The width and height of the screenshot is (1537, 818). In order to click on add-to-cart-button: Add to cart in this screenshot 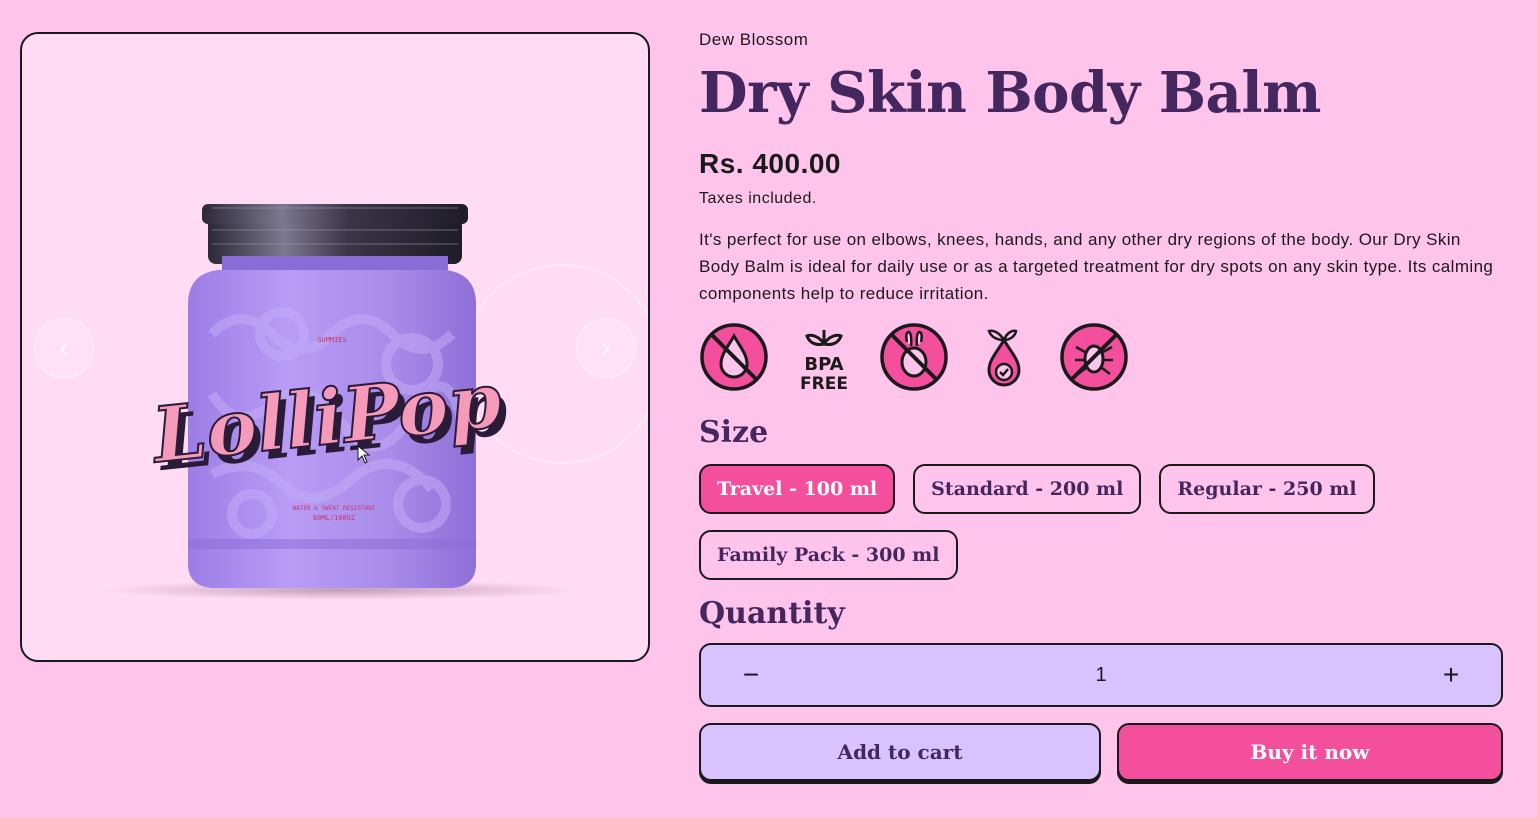, I will do `click(900, 752)`.